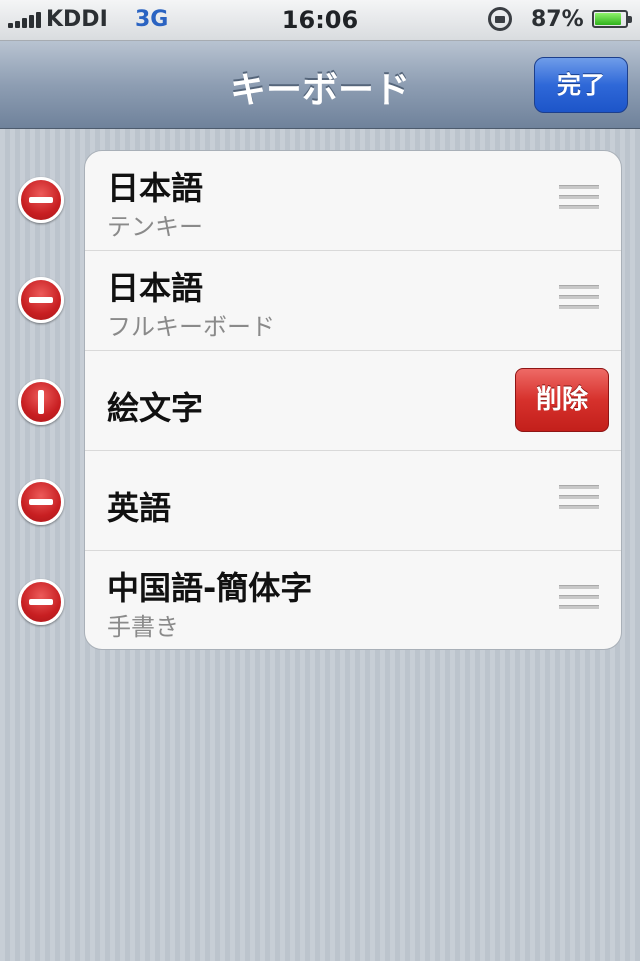 This screenshot has width=640, height=961. What do you see at coordinates (353, 301) in the screenshot?
I see `keyboard-row: 日本語 フルキーボード` at bounding box center [353, 301].